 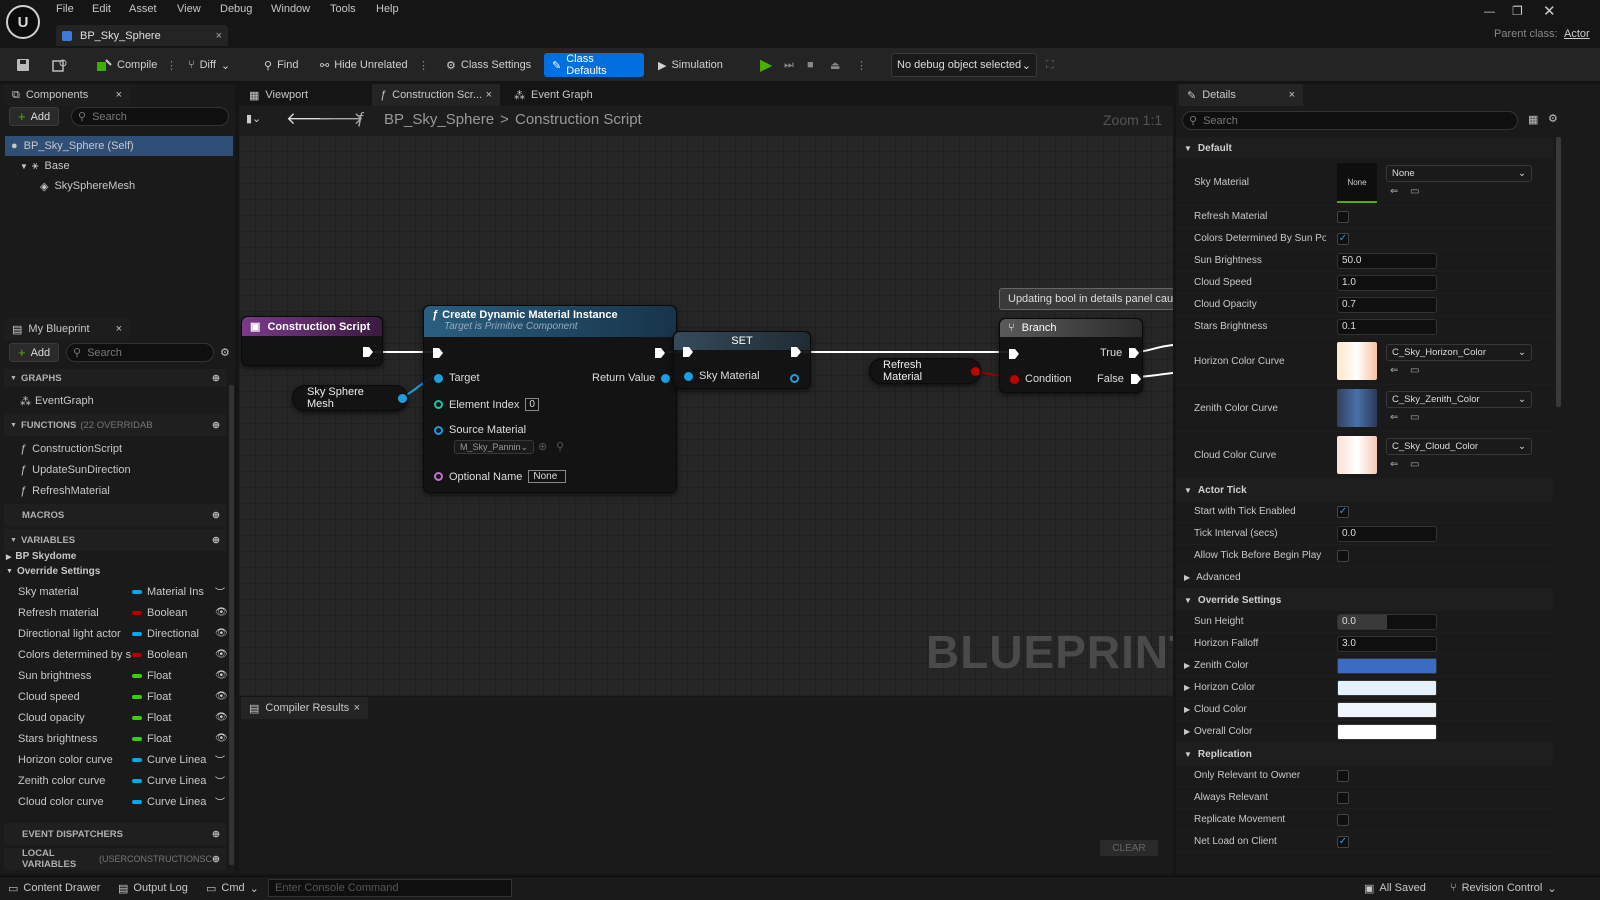 What do you see at coordinates (1343, 775) in the screenshot?
I see `only-relevant-checkbox` at bounding box center [1343, 775].